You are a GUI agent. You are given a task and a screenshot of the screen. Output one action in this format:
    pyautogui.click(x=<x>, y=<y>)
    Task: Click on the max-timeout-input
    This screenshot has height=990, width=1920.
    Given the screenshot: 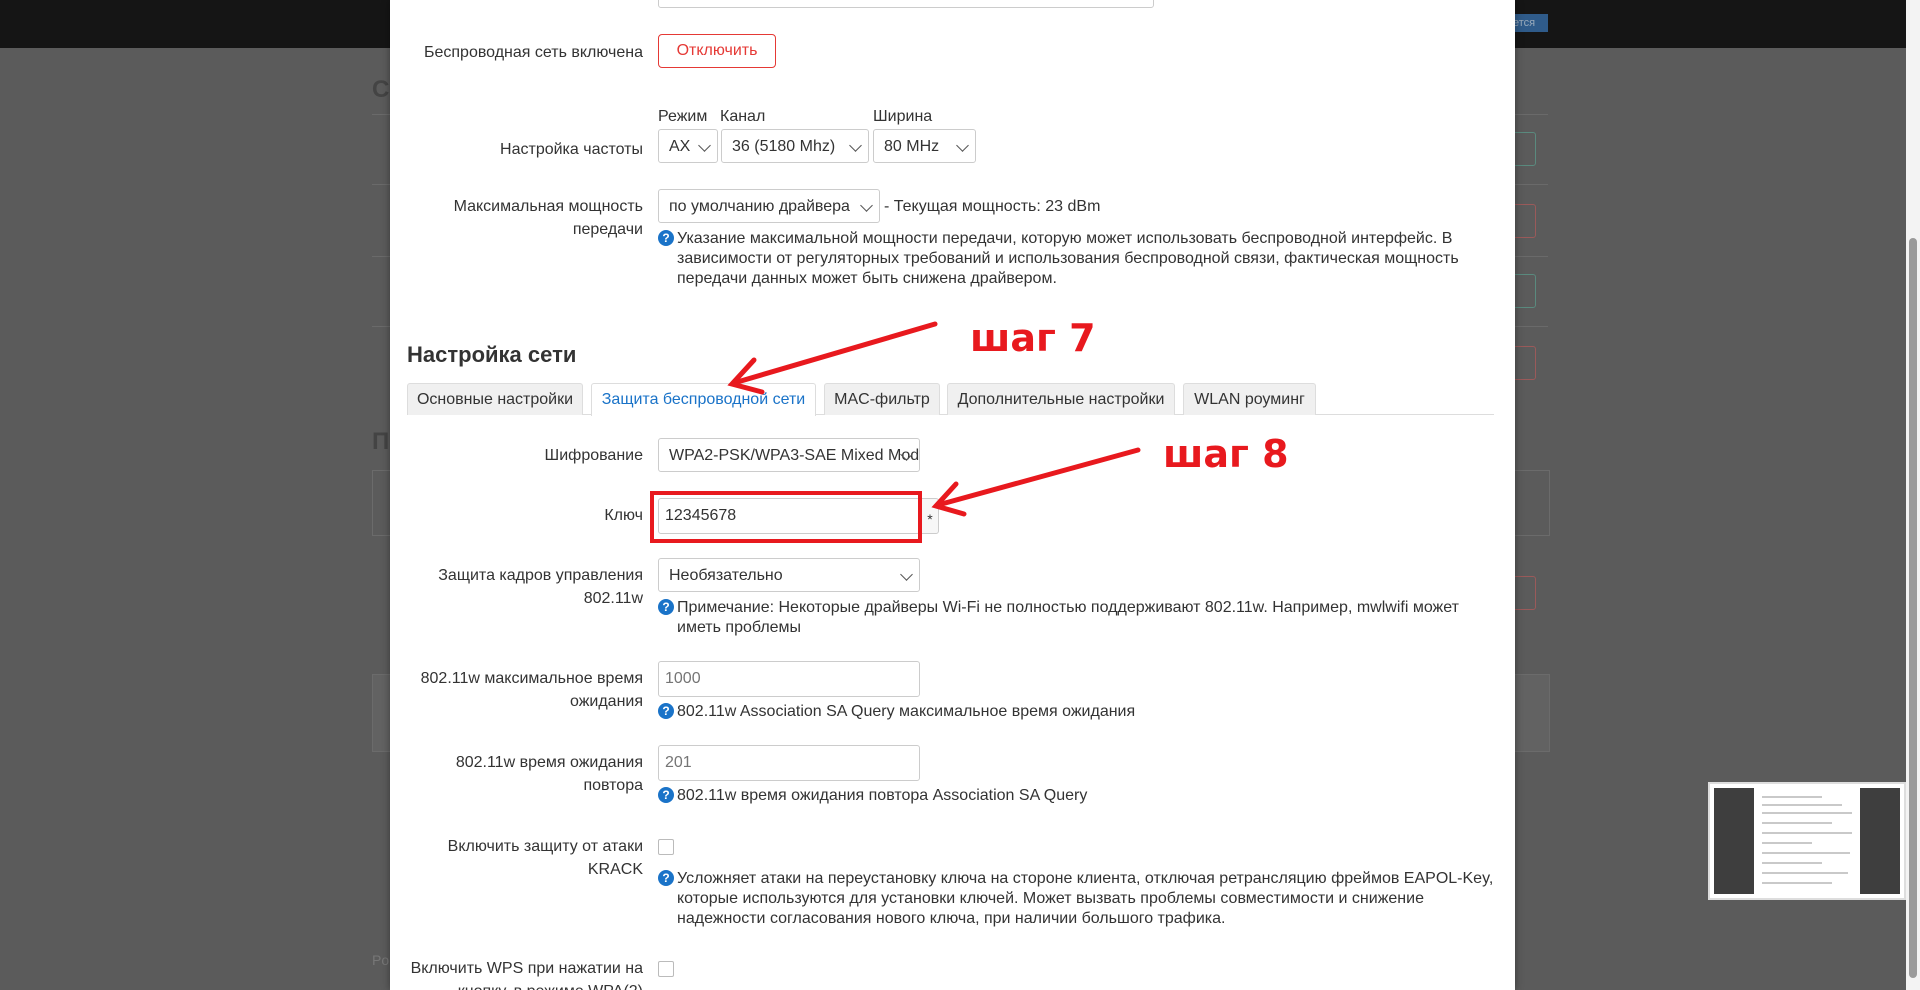 What is the action you would take?
    pyautogui.click(x=789, y=679)
    